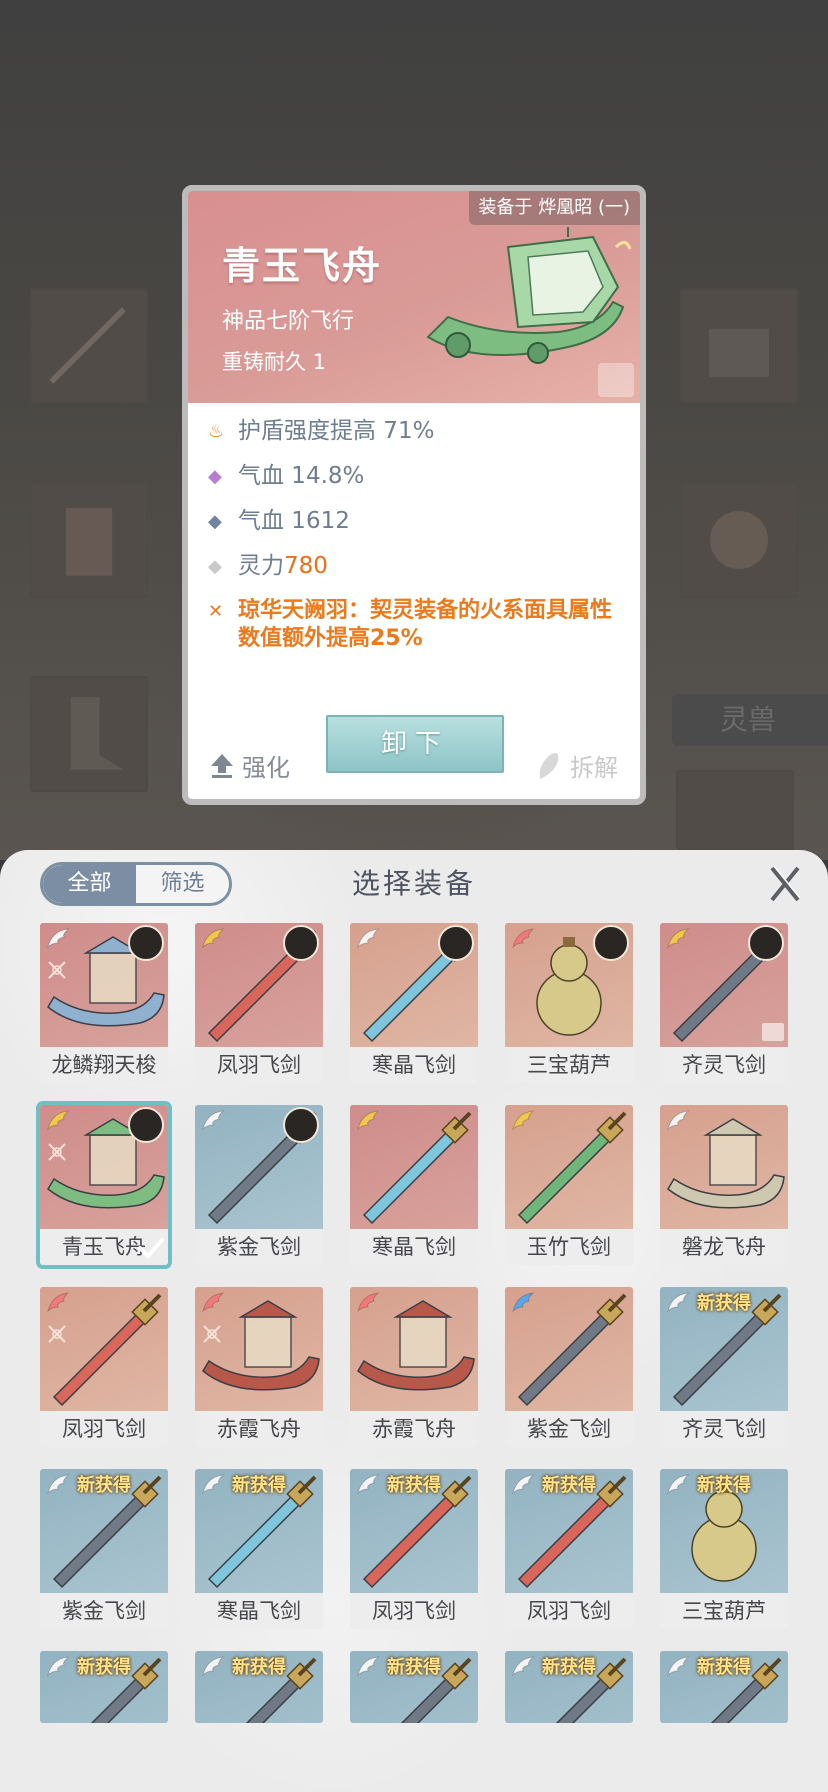 This screenshot has height=1792, width=828. I want to click on dismantle-label: 拆解, so click(594, 768).